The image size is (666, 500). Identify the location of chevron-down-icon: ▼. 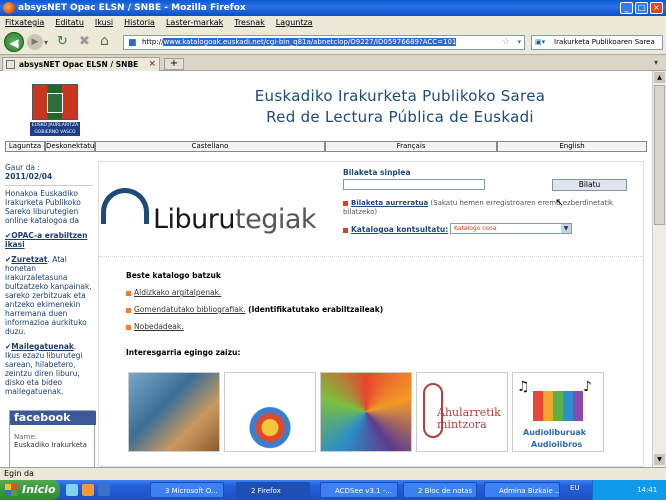
(566, 228).